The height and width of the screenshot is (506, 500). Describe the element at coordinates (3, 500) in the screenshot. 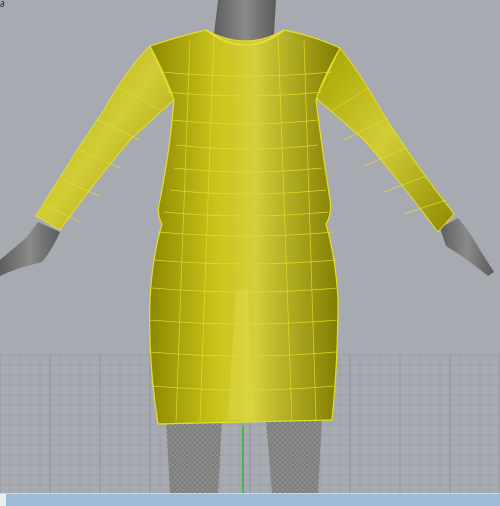

I see `status-bar-cap` at that location.